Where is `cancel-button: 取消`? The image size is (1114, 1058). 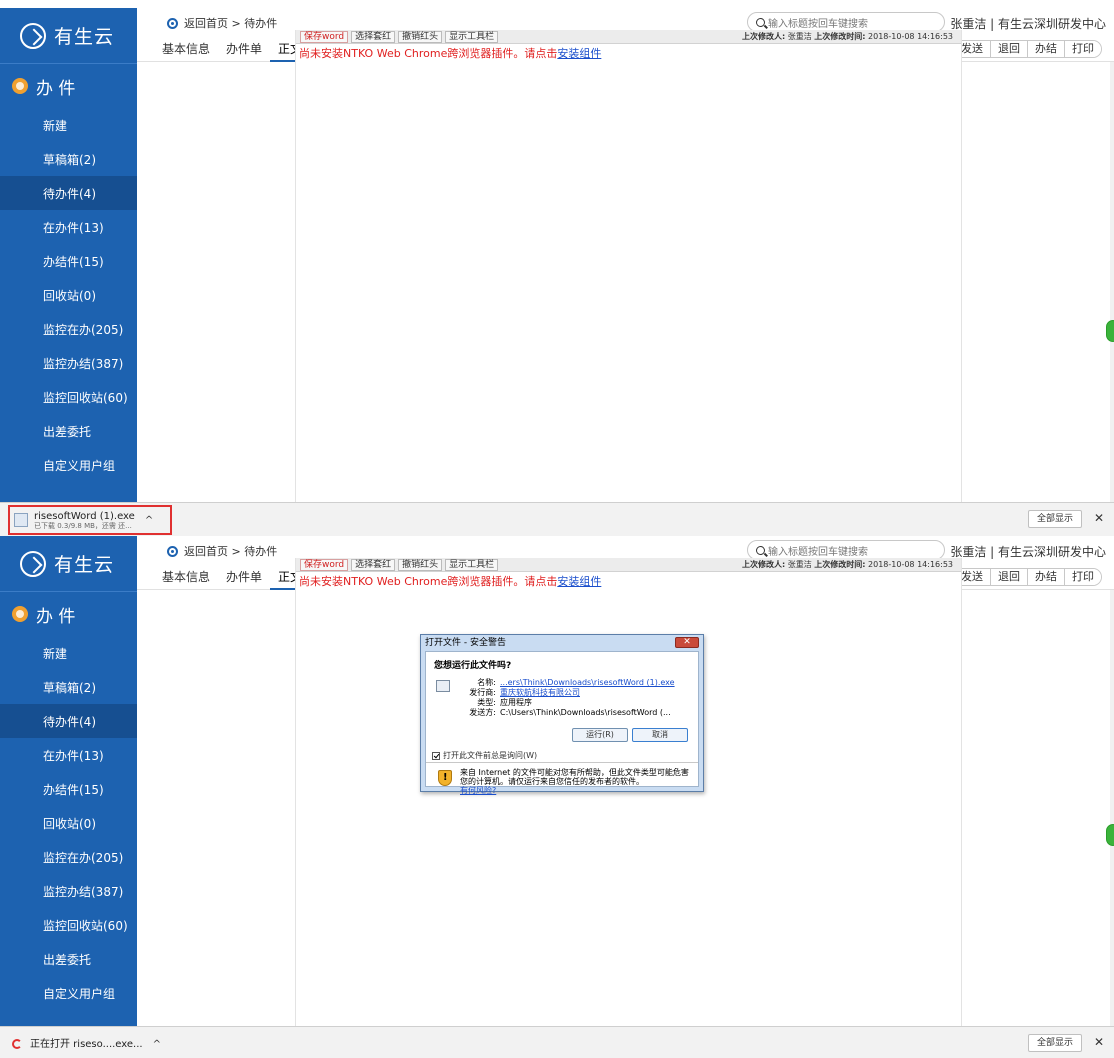 cancel-button: 取消 is located at coordinates (660, 735).